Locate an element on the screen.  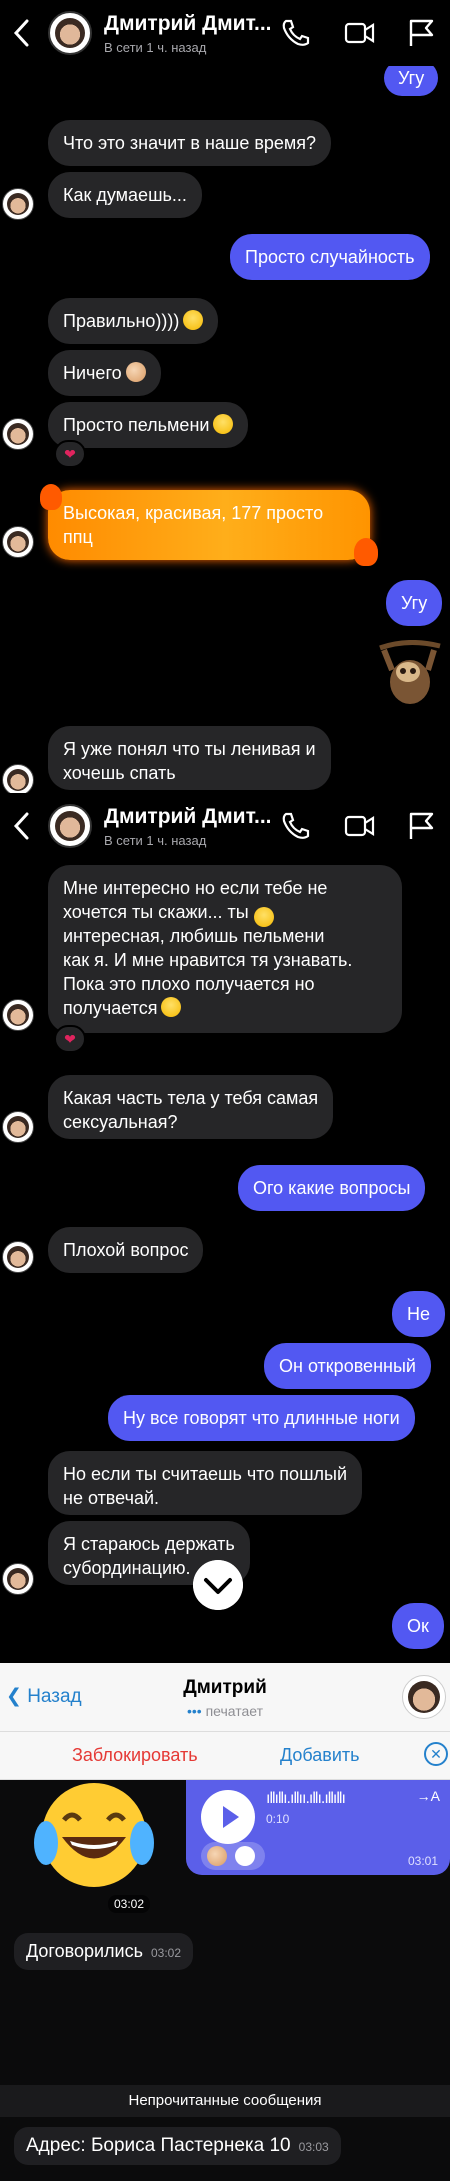
message-text: Высокая, красивая, 177 просто is located at coordinates (193, 513).